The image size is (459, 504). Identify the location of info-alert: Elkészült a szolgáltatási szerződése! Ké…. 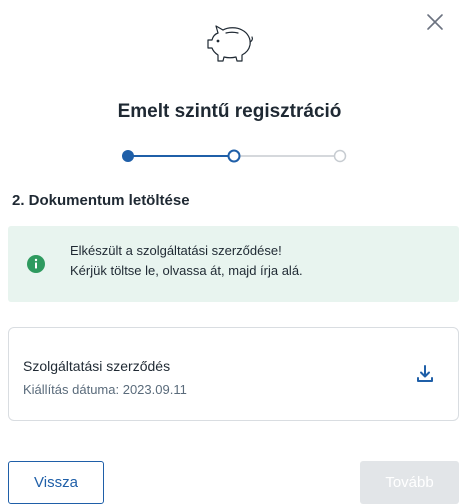
(233, 264).